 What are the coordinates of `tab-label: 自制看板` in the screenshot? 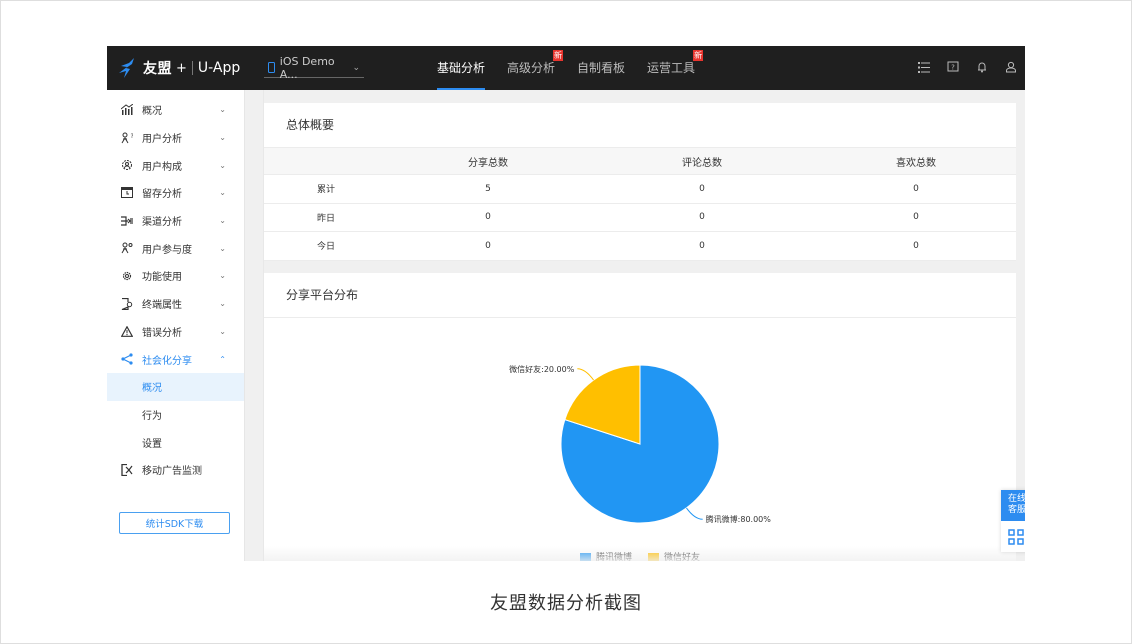 It's located at (601, 68).